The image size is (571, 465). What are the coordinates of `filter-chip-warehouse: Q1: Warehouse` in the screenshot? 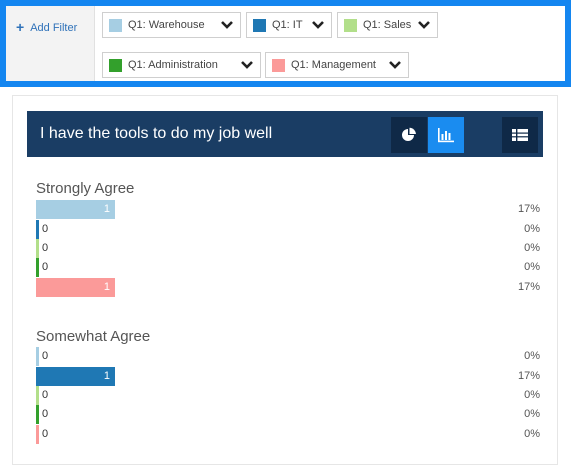 It's located at (171, 25).